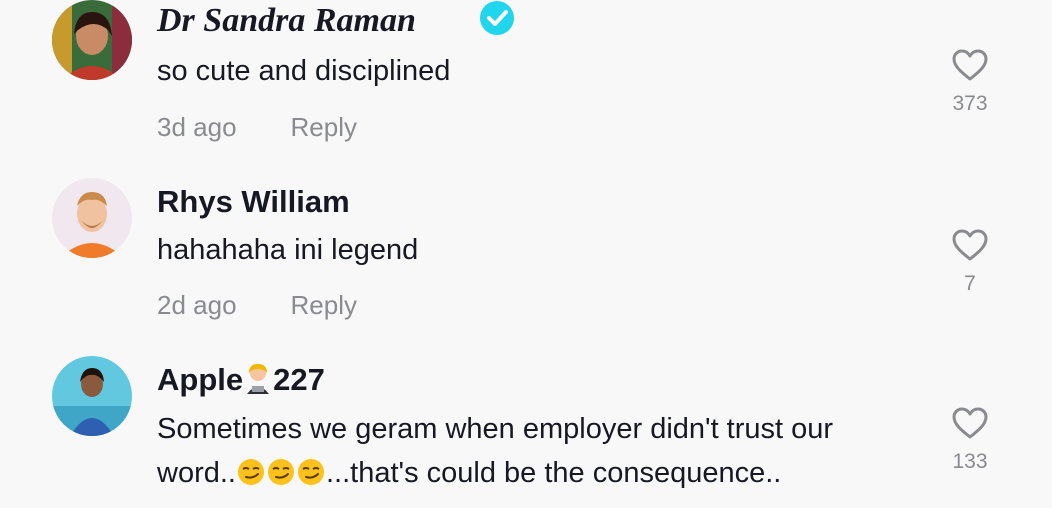 The image size is (1052, 508). I want to click on username-prefix: Apple, so click(200, 379).